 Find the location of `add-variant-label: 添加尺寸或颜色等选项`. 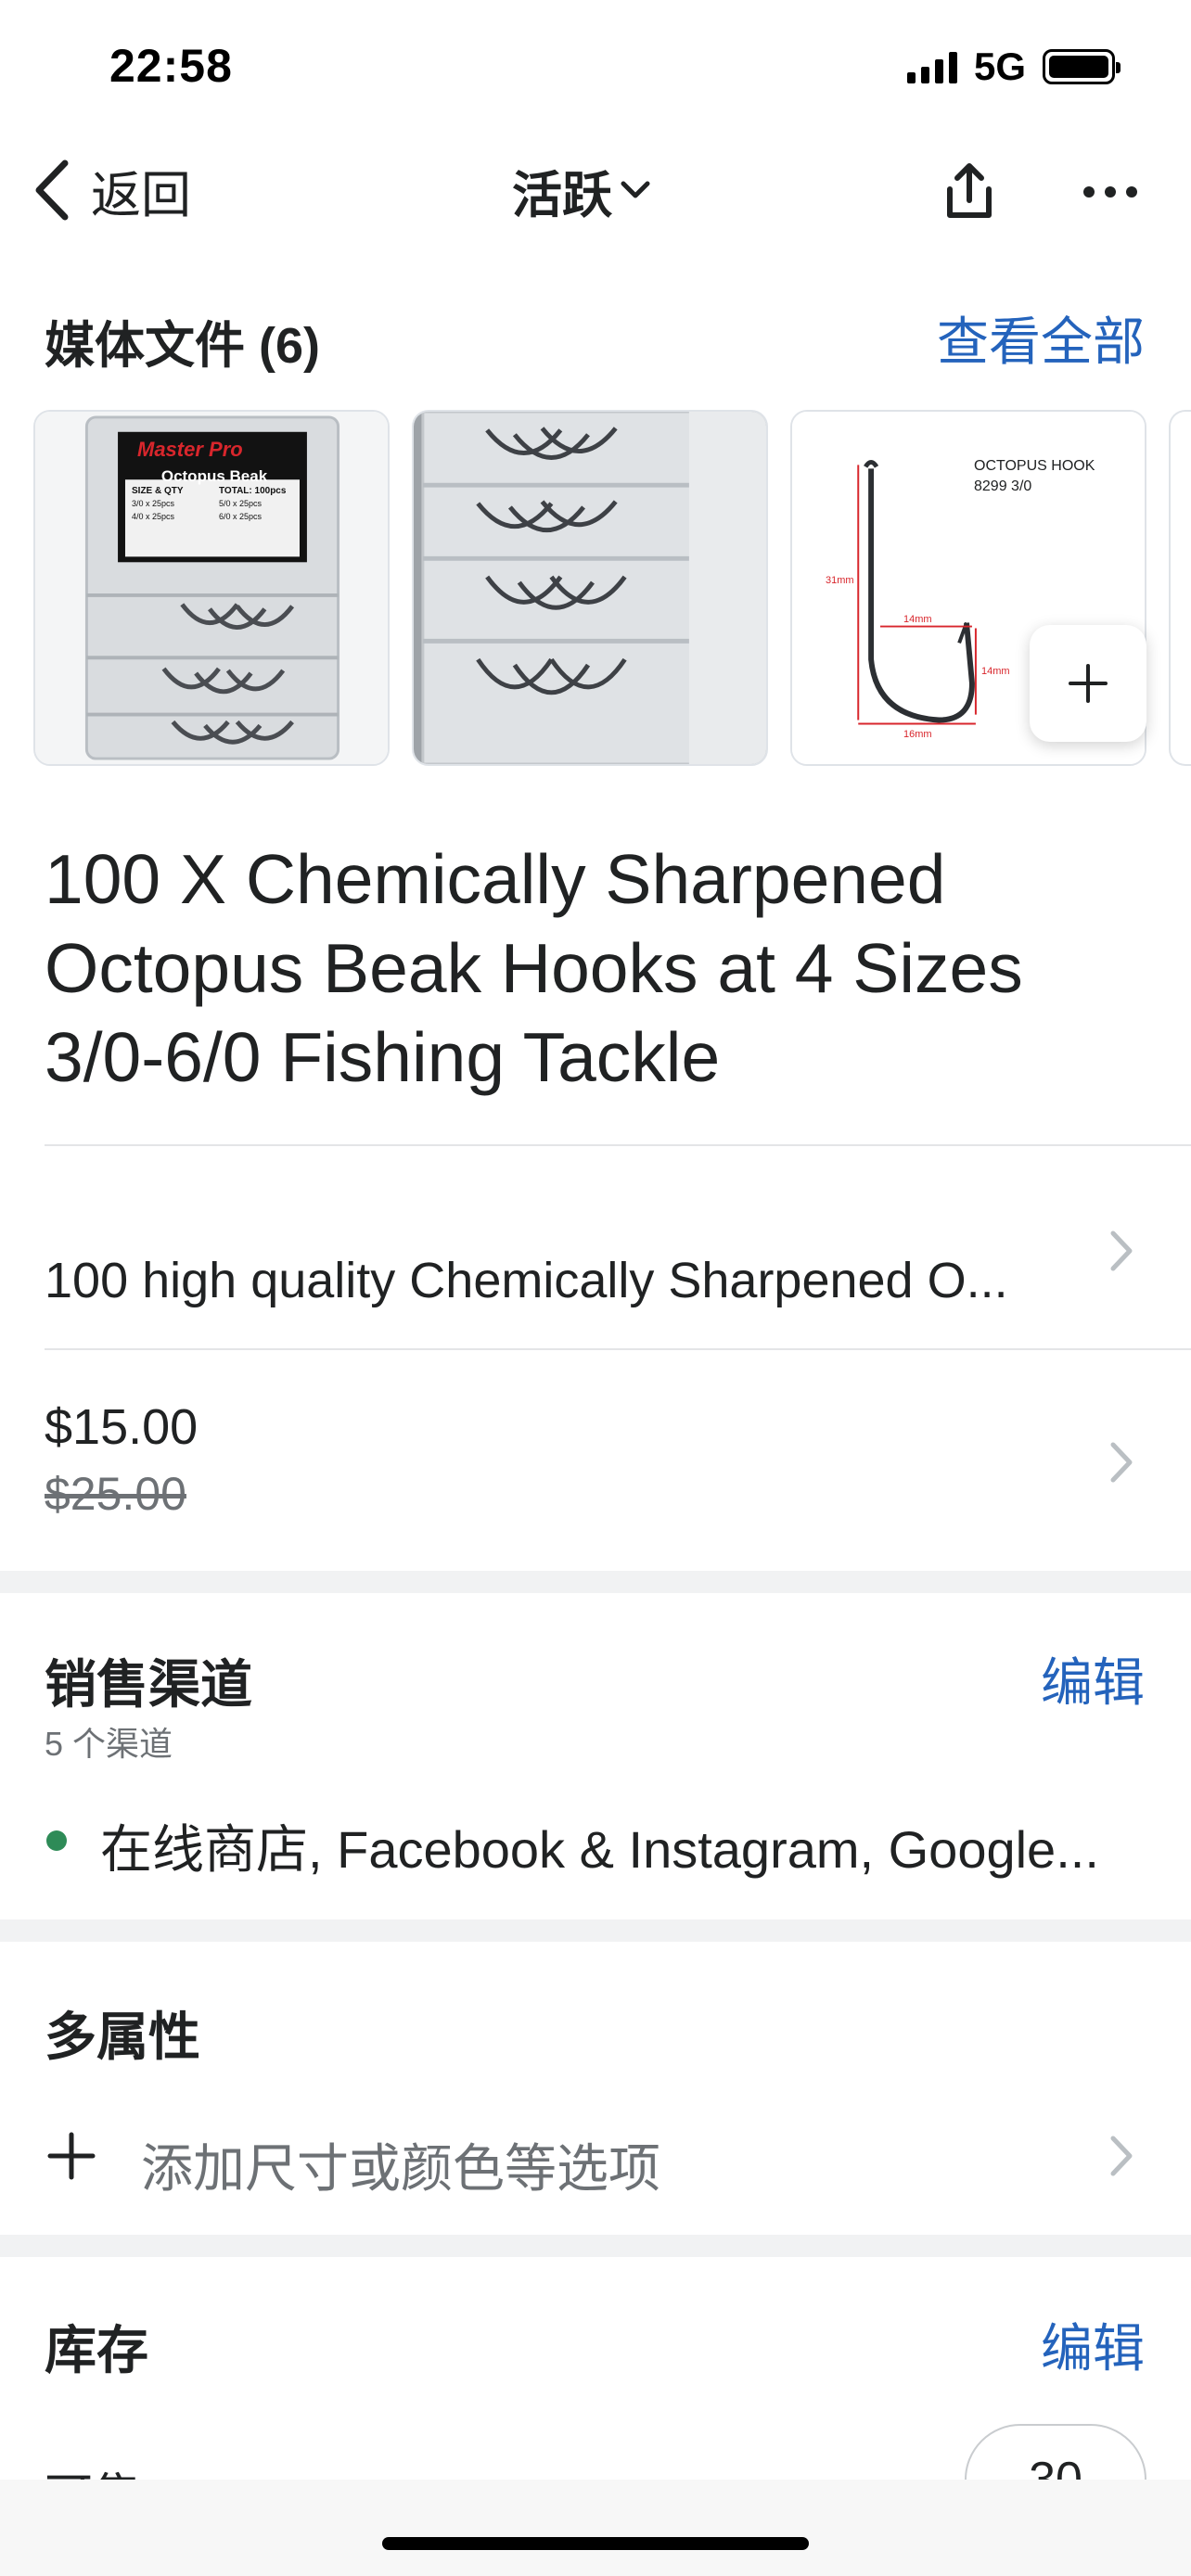

add-variant-label: 添加尺寸或颜色等选项 is located at coordinates (400, 2168).